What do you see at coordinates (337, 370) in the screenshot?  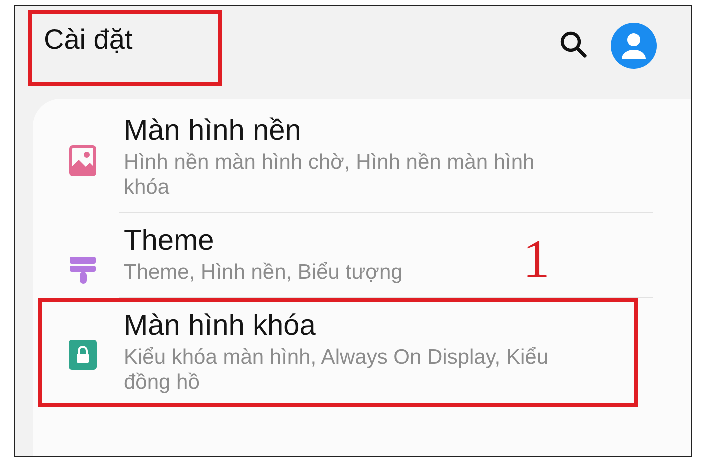 I see `item-subtitle: Kiểu khóa màn hình, Always On Display, Kiểu đồng hồ` at bounding box center [337, 370].